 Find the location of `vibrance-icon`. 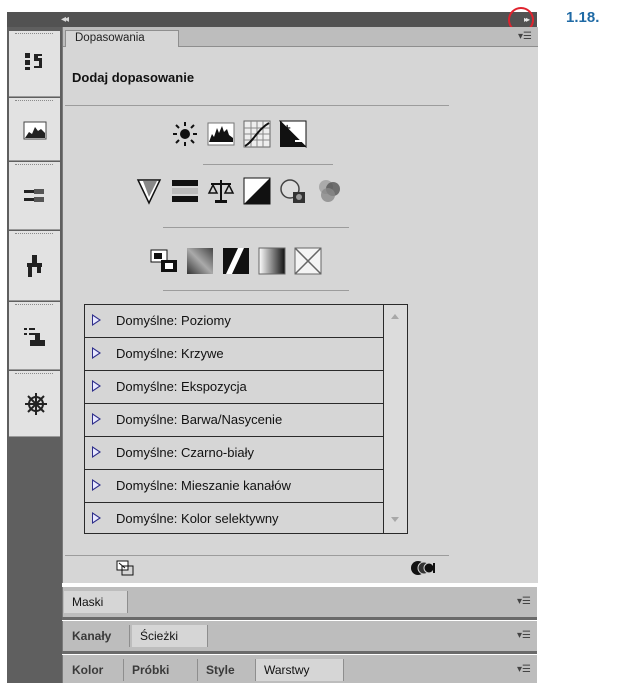

vibrance-icon is located at coordinates (149, 191).